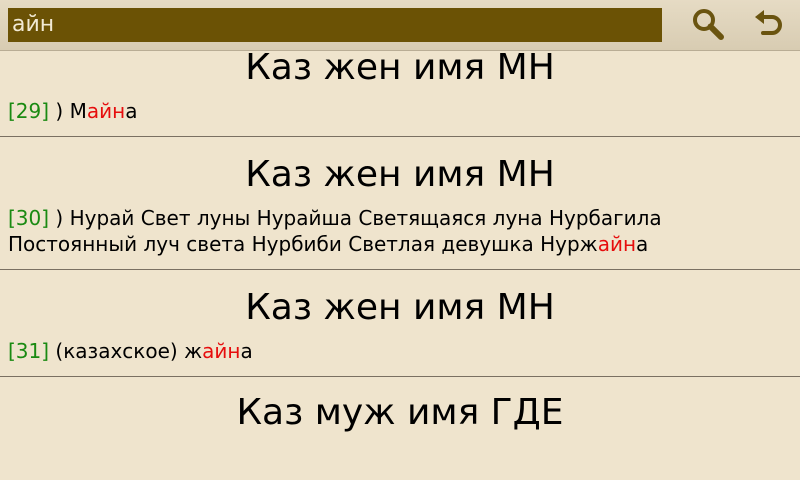 The width and height of the screenshot is (800, 480). Describe the element at coordinates (400, 113) in the screenshot. I see `entry-text: [29] ) Майна` at that location.